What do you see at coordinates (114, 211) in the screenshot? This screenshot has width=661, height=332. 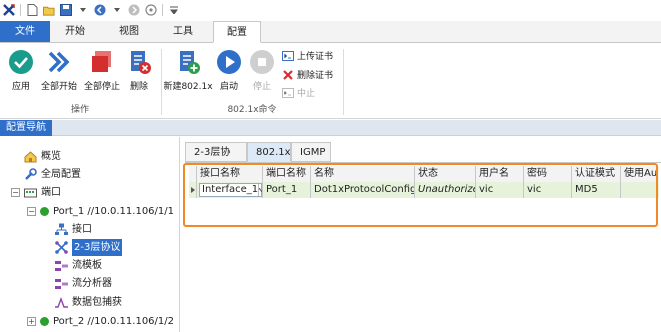 I see `tree-label: Port_1 //10.0.11.106/1/1` at bounding box center [114, 211].